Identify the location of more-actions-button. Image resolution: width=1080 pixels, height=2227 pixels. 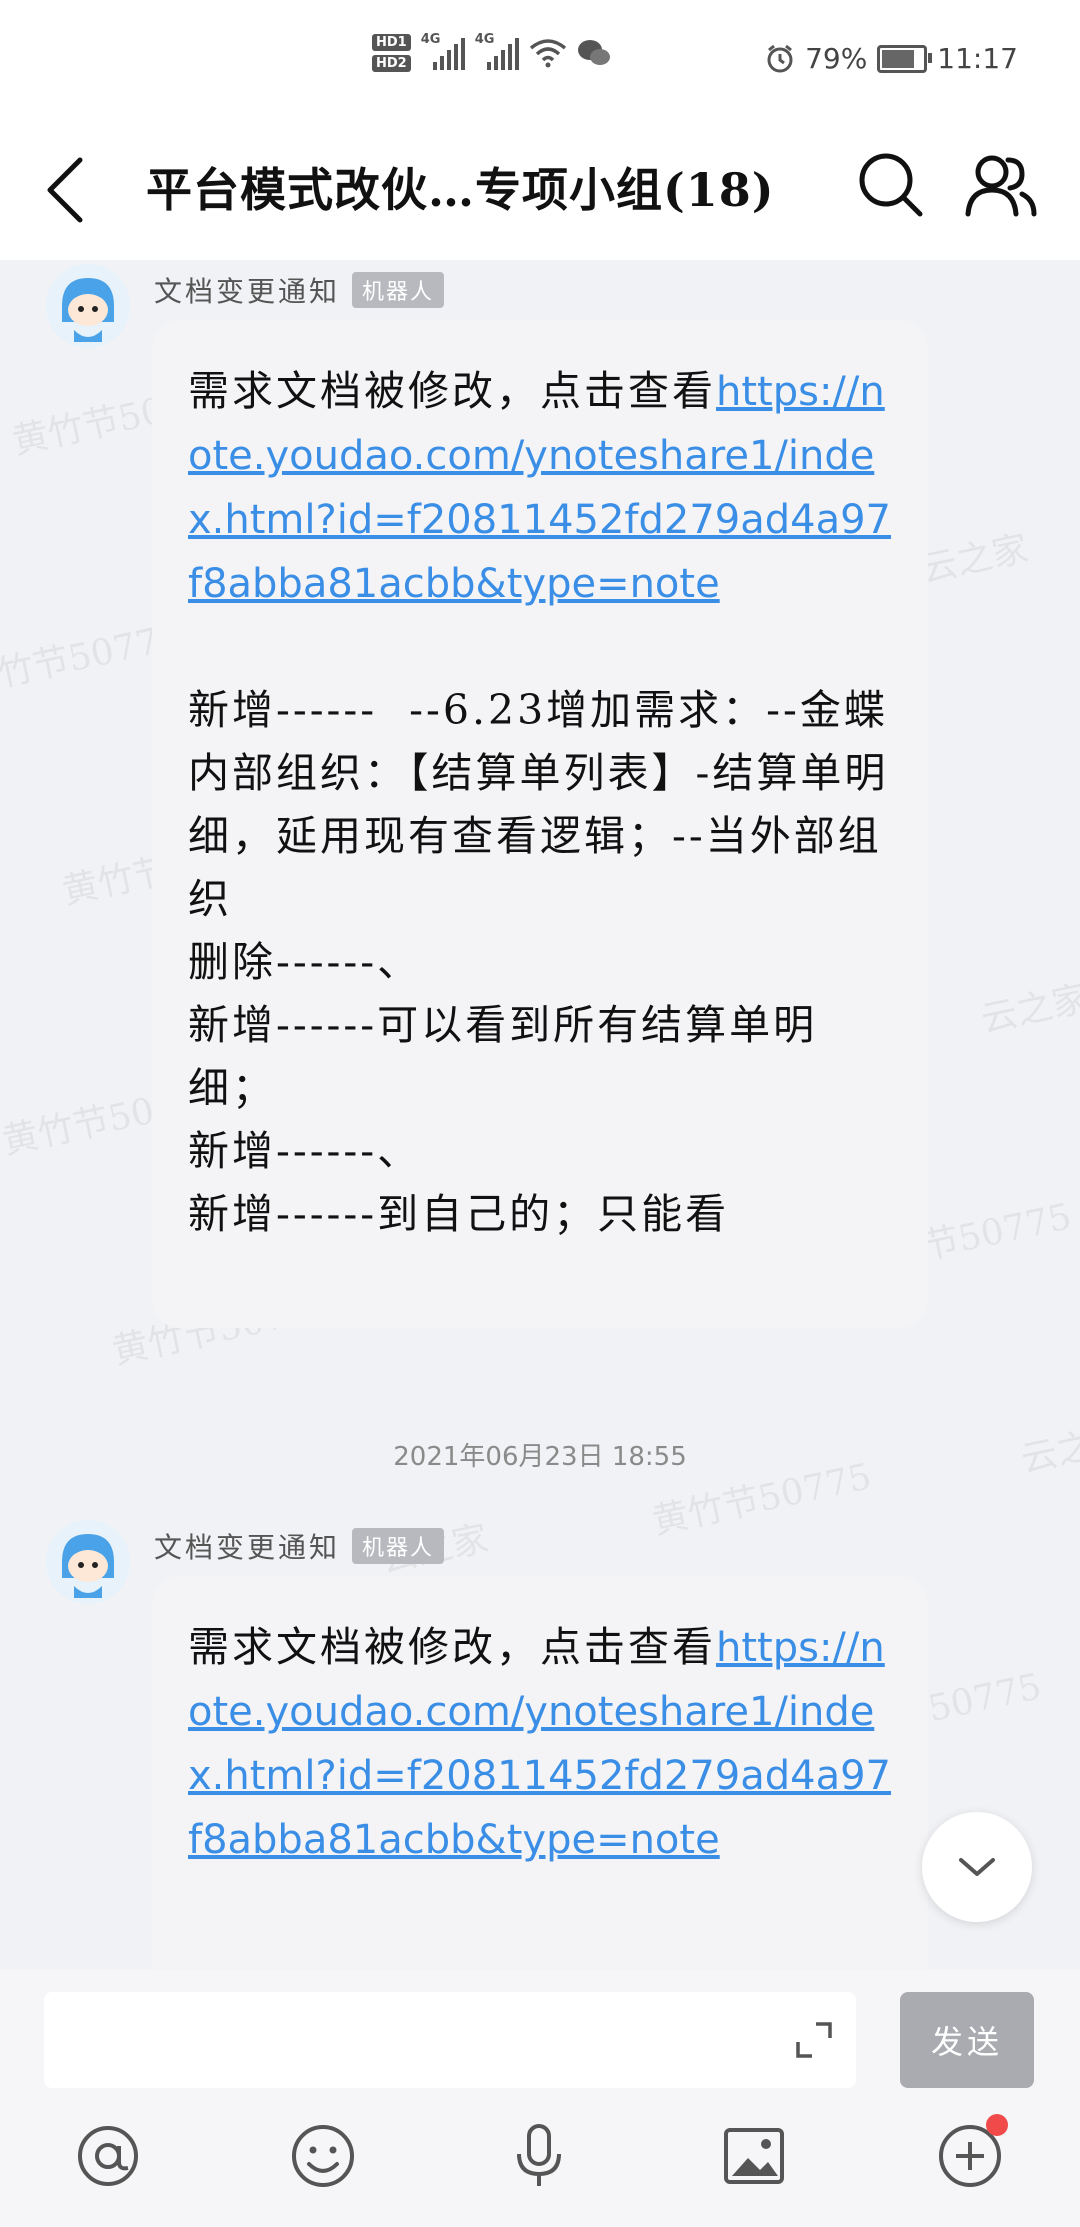
(971, 2153).